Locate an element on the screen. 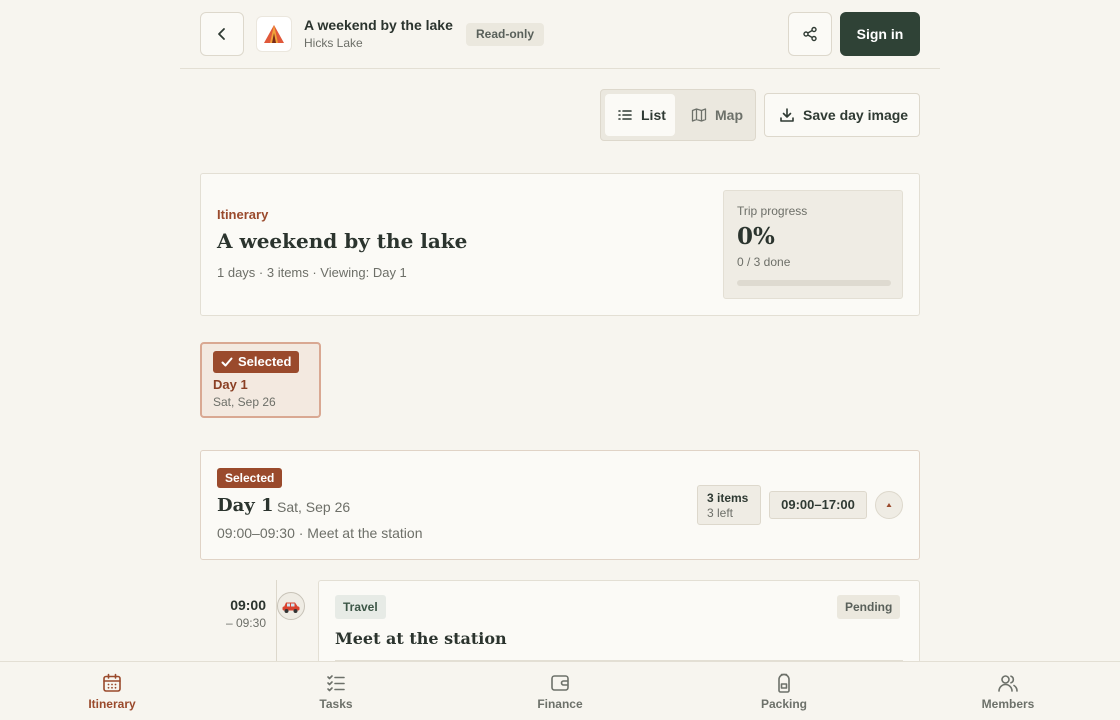 The image size is (1120, 720). checklist-icon is located at coordinates (336, 683).